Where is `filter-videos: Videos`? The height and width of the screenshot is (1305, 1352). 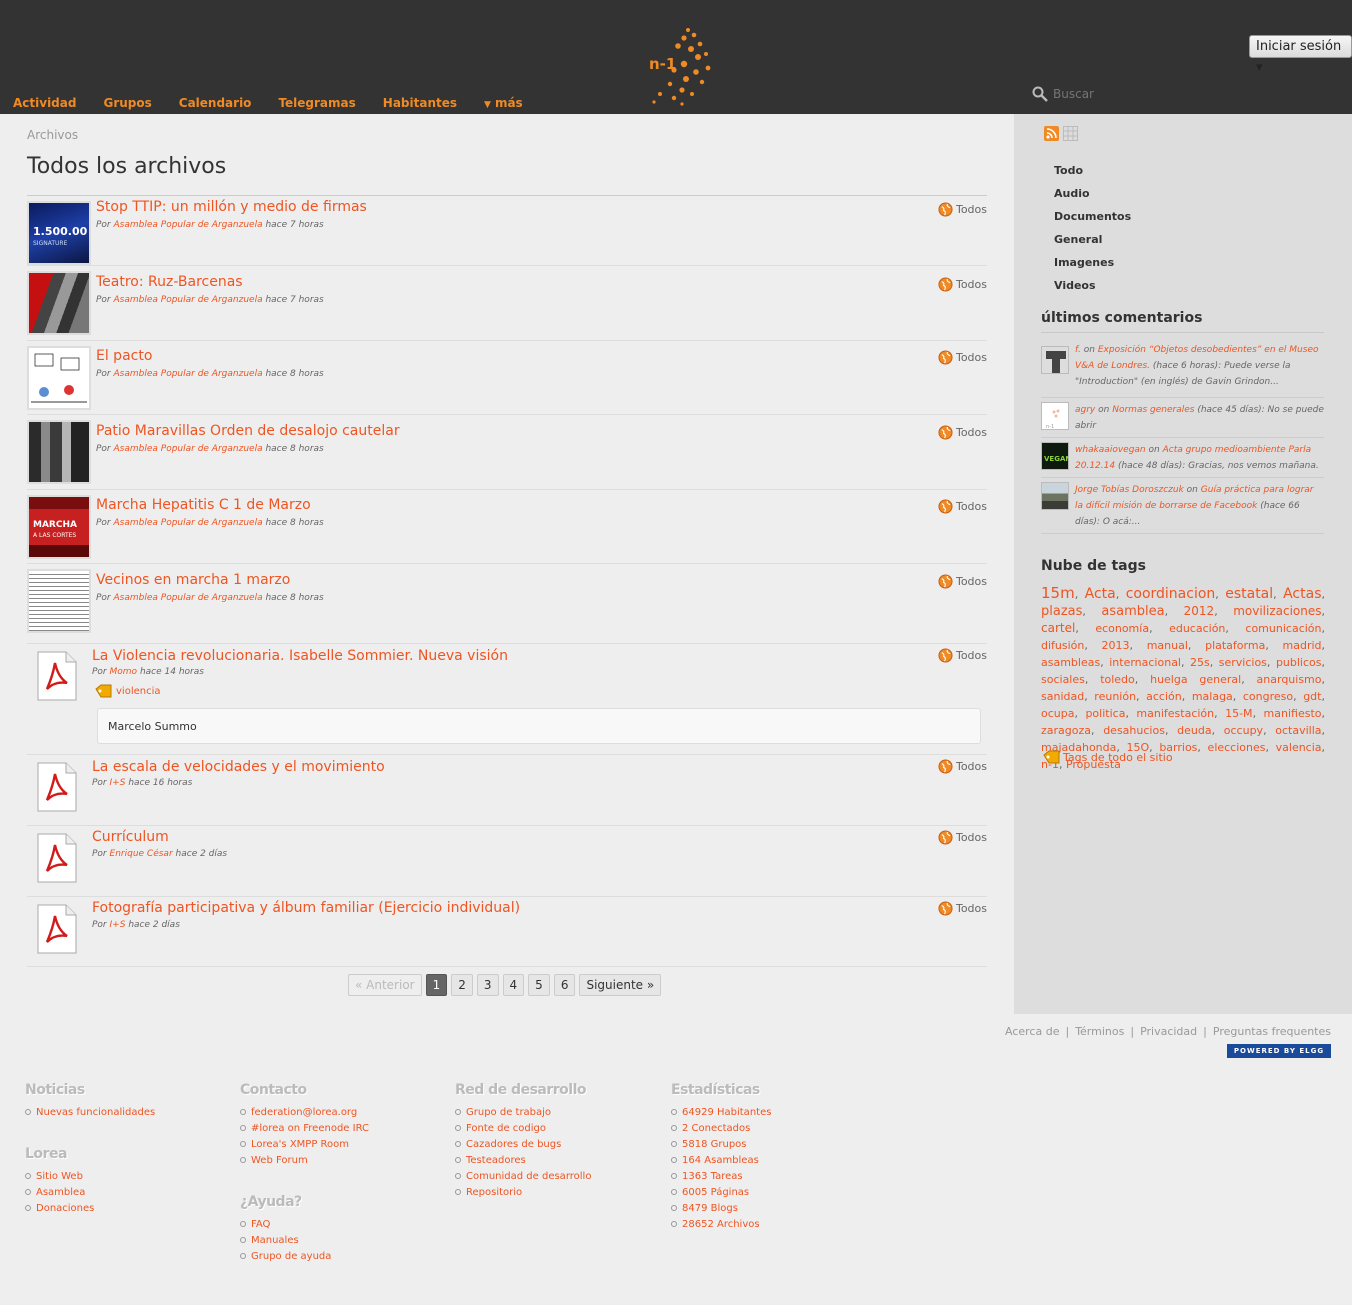
filter-videos: Videos is located at coordinates (1092, 290).